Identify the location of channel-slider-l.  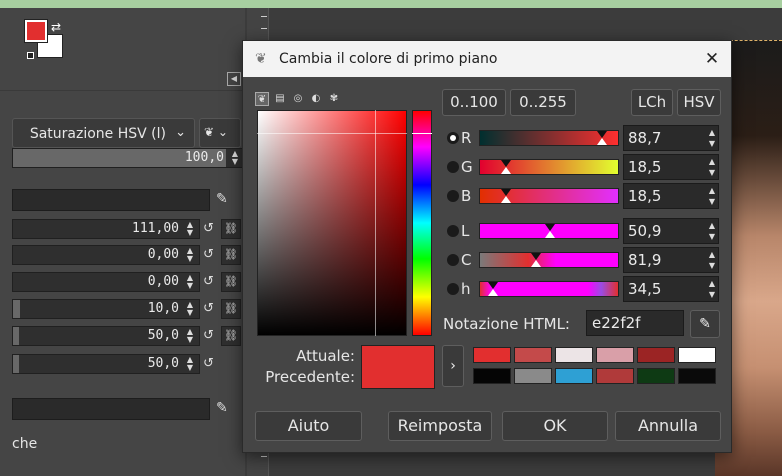
(549, 231).